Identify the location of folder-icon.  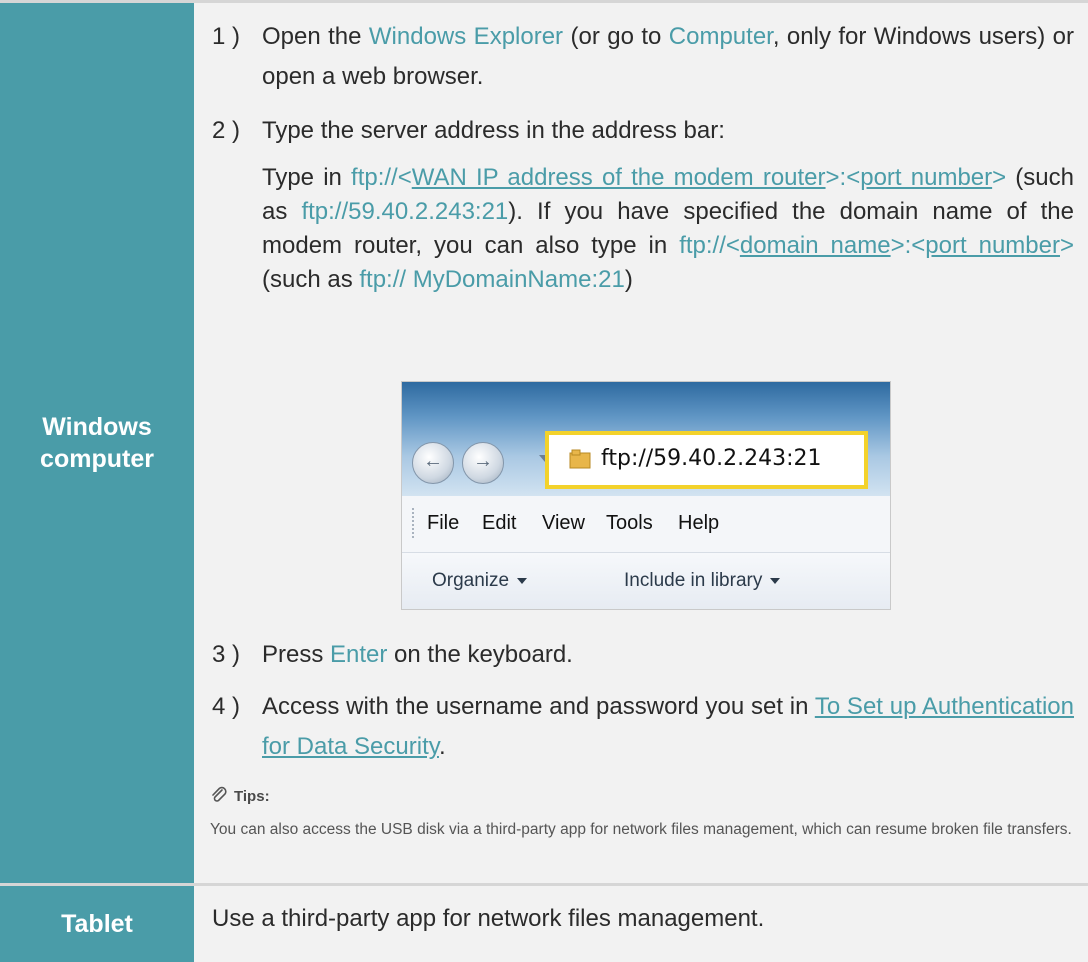
(580, 459).